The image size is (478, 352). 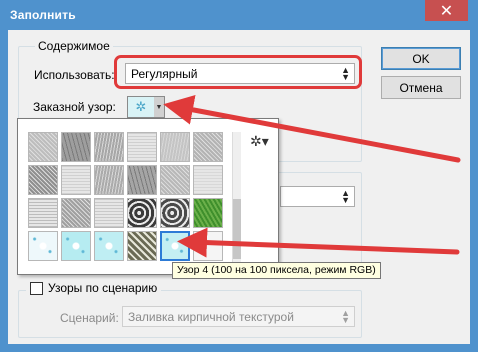 What do you see at coordinates (318, 242) in the screenshot?
I see `arrow-to-selected-pattern` at bounding box center [318, 242].